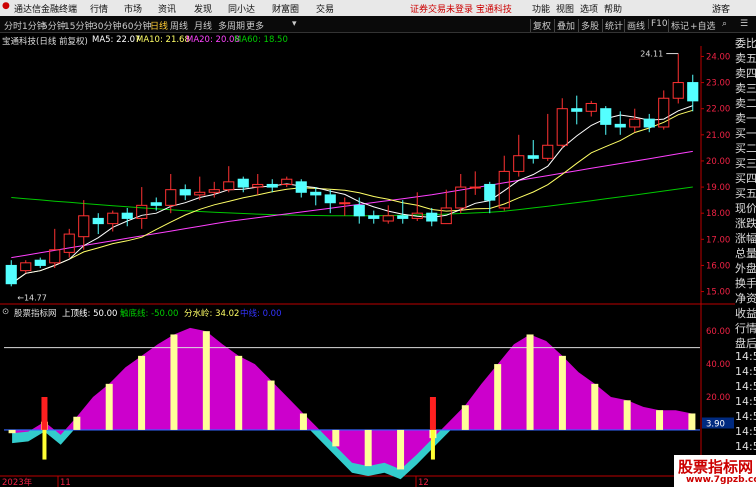 The image size is (756, 487). What do you see at coordinates (745, 298) in the screenshot?
I see `side-panel-item: 净资` at bounding box center [745, 298].